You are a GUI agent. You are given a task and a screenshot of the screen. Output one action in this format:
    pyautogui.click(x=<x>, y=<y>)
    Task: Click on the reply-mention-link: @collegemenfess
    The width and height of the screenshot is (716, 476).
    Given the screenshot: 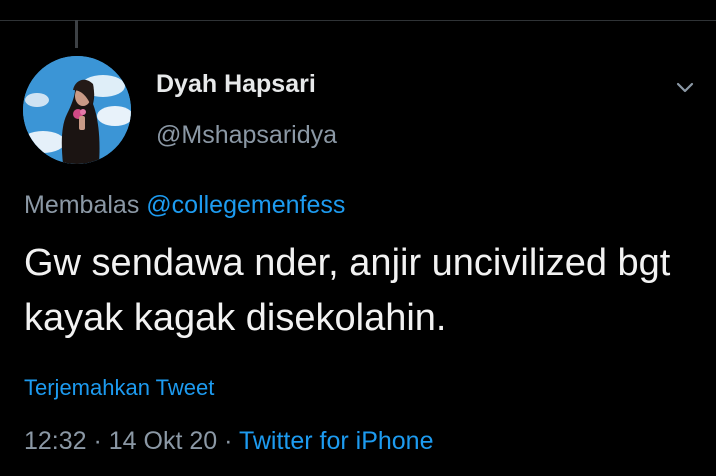 What is the action you would take?
    pyautogui.click(x=245, y=205)
    